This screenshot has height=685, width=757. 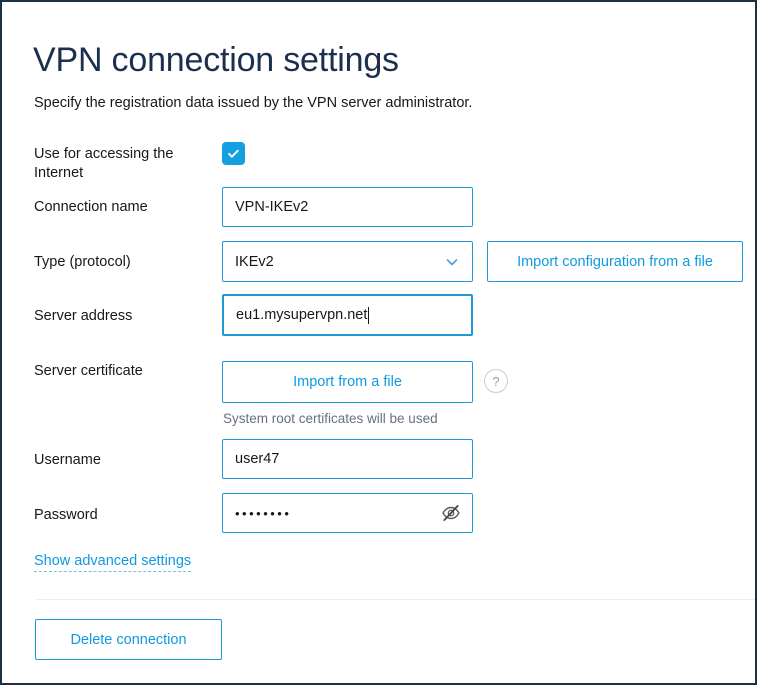 I want to click on type-protocol-label: Type (protocol), so click(x=82, y=262).